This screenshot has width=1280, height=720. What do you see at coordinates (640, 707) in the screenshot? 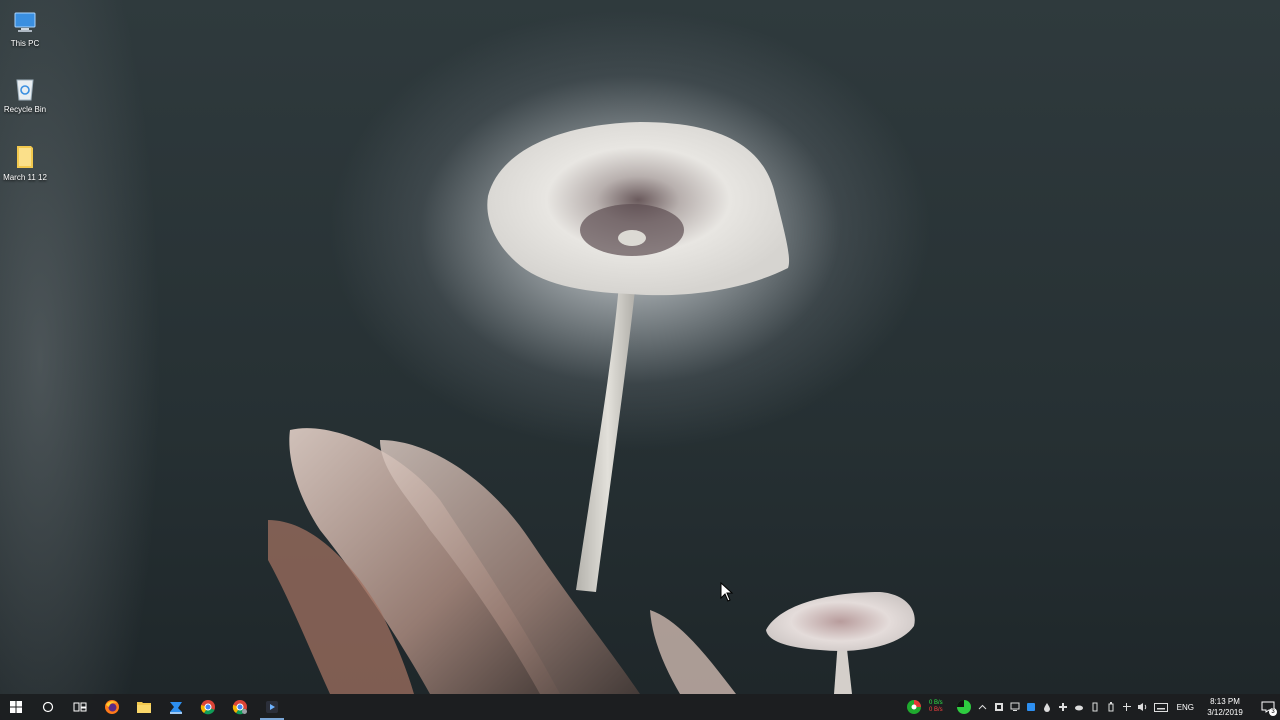
I see `taskbar: 0 B/s 0 B/s ENG 8:13 PM 3/12/2019 3` at bounding box center [640, 707].